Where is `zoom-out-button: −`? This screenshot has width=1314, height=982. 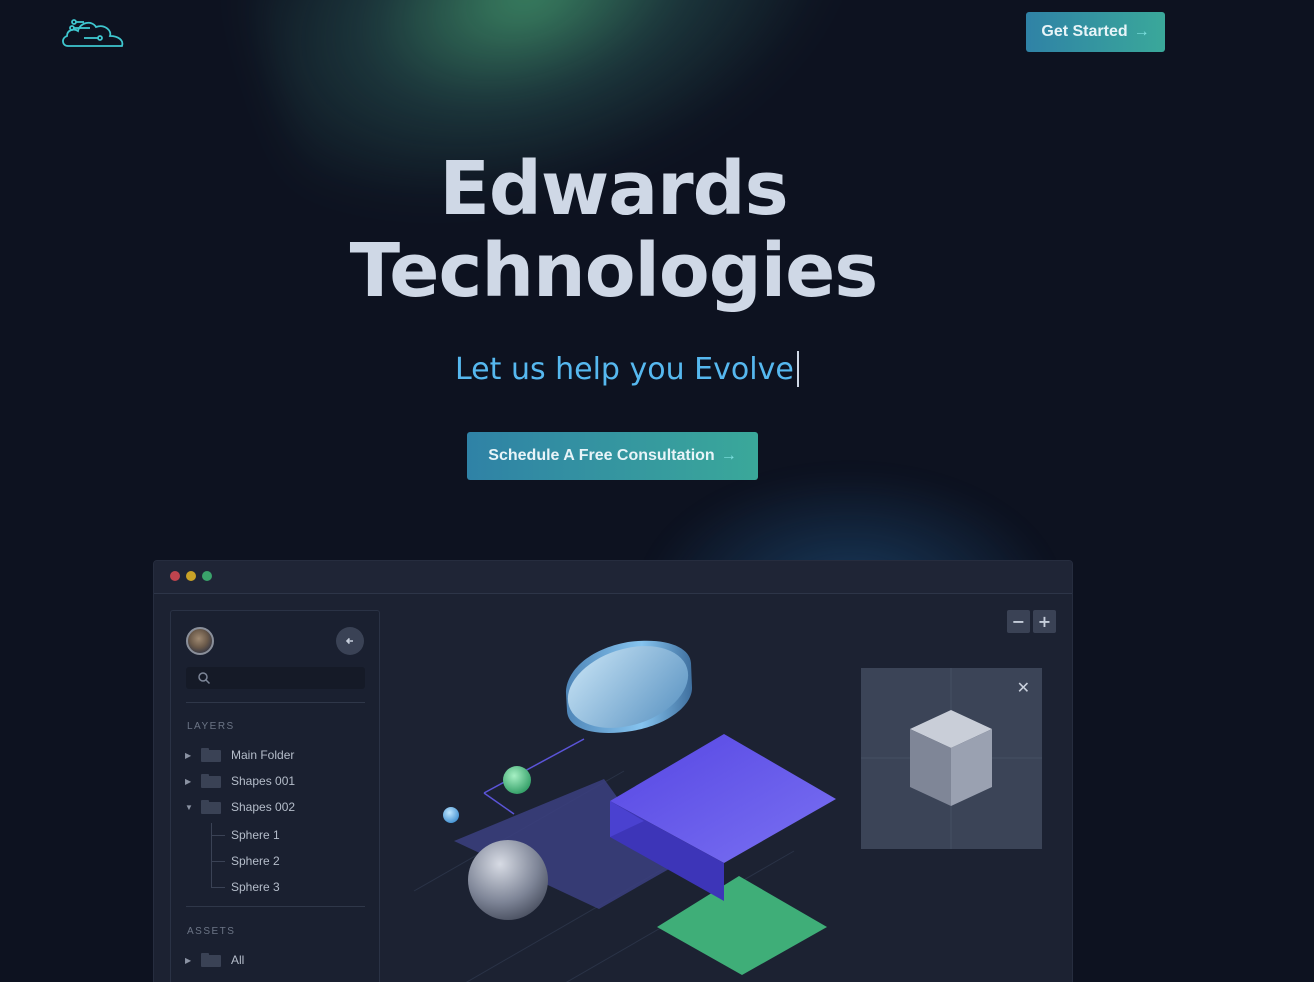 zoom-out-button: − is located at coordinates (1018, 621).